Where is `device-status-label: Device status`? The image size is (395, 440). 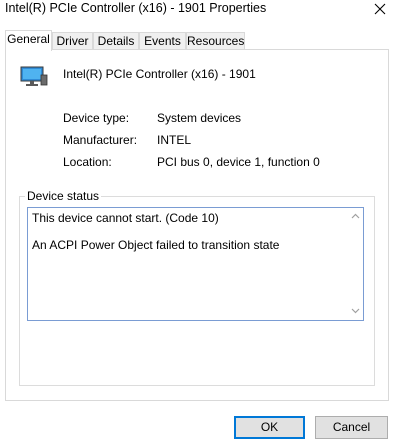
device-status-label: Device status is located at coordinates (63, 196).